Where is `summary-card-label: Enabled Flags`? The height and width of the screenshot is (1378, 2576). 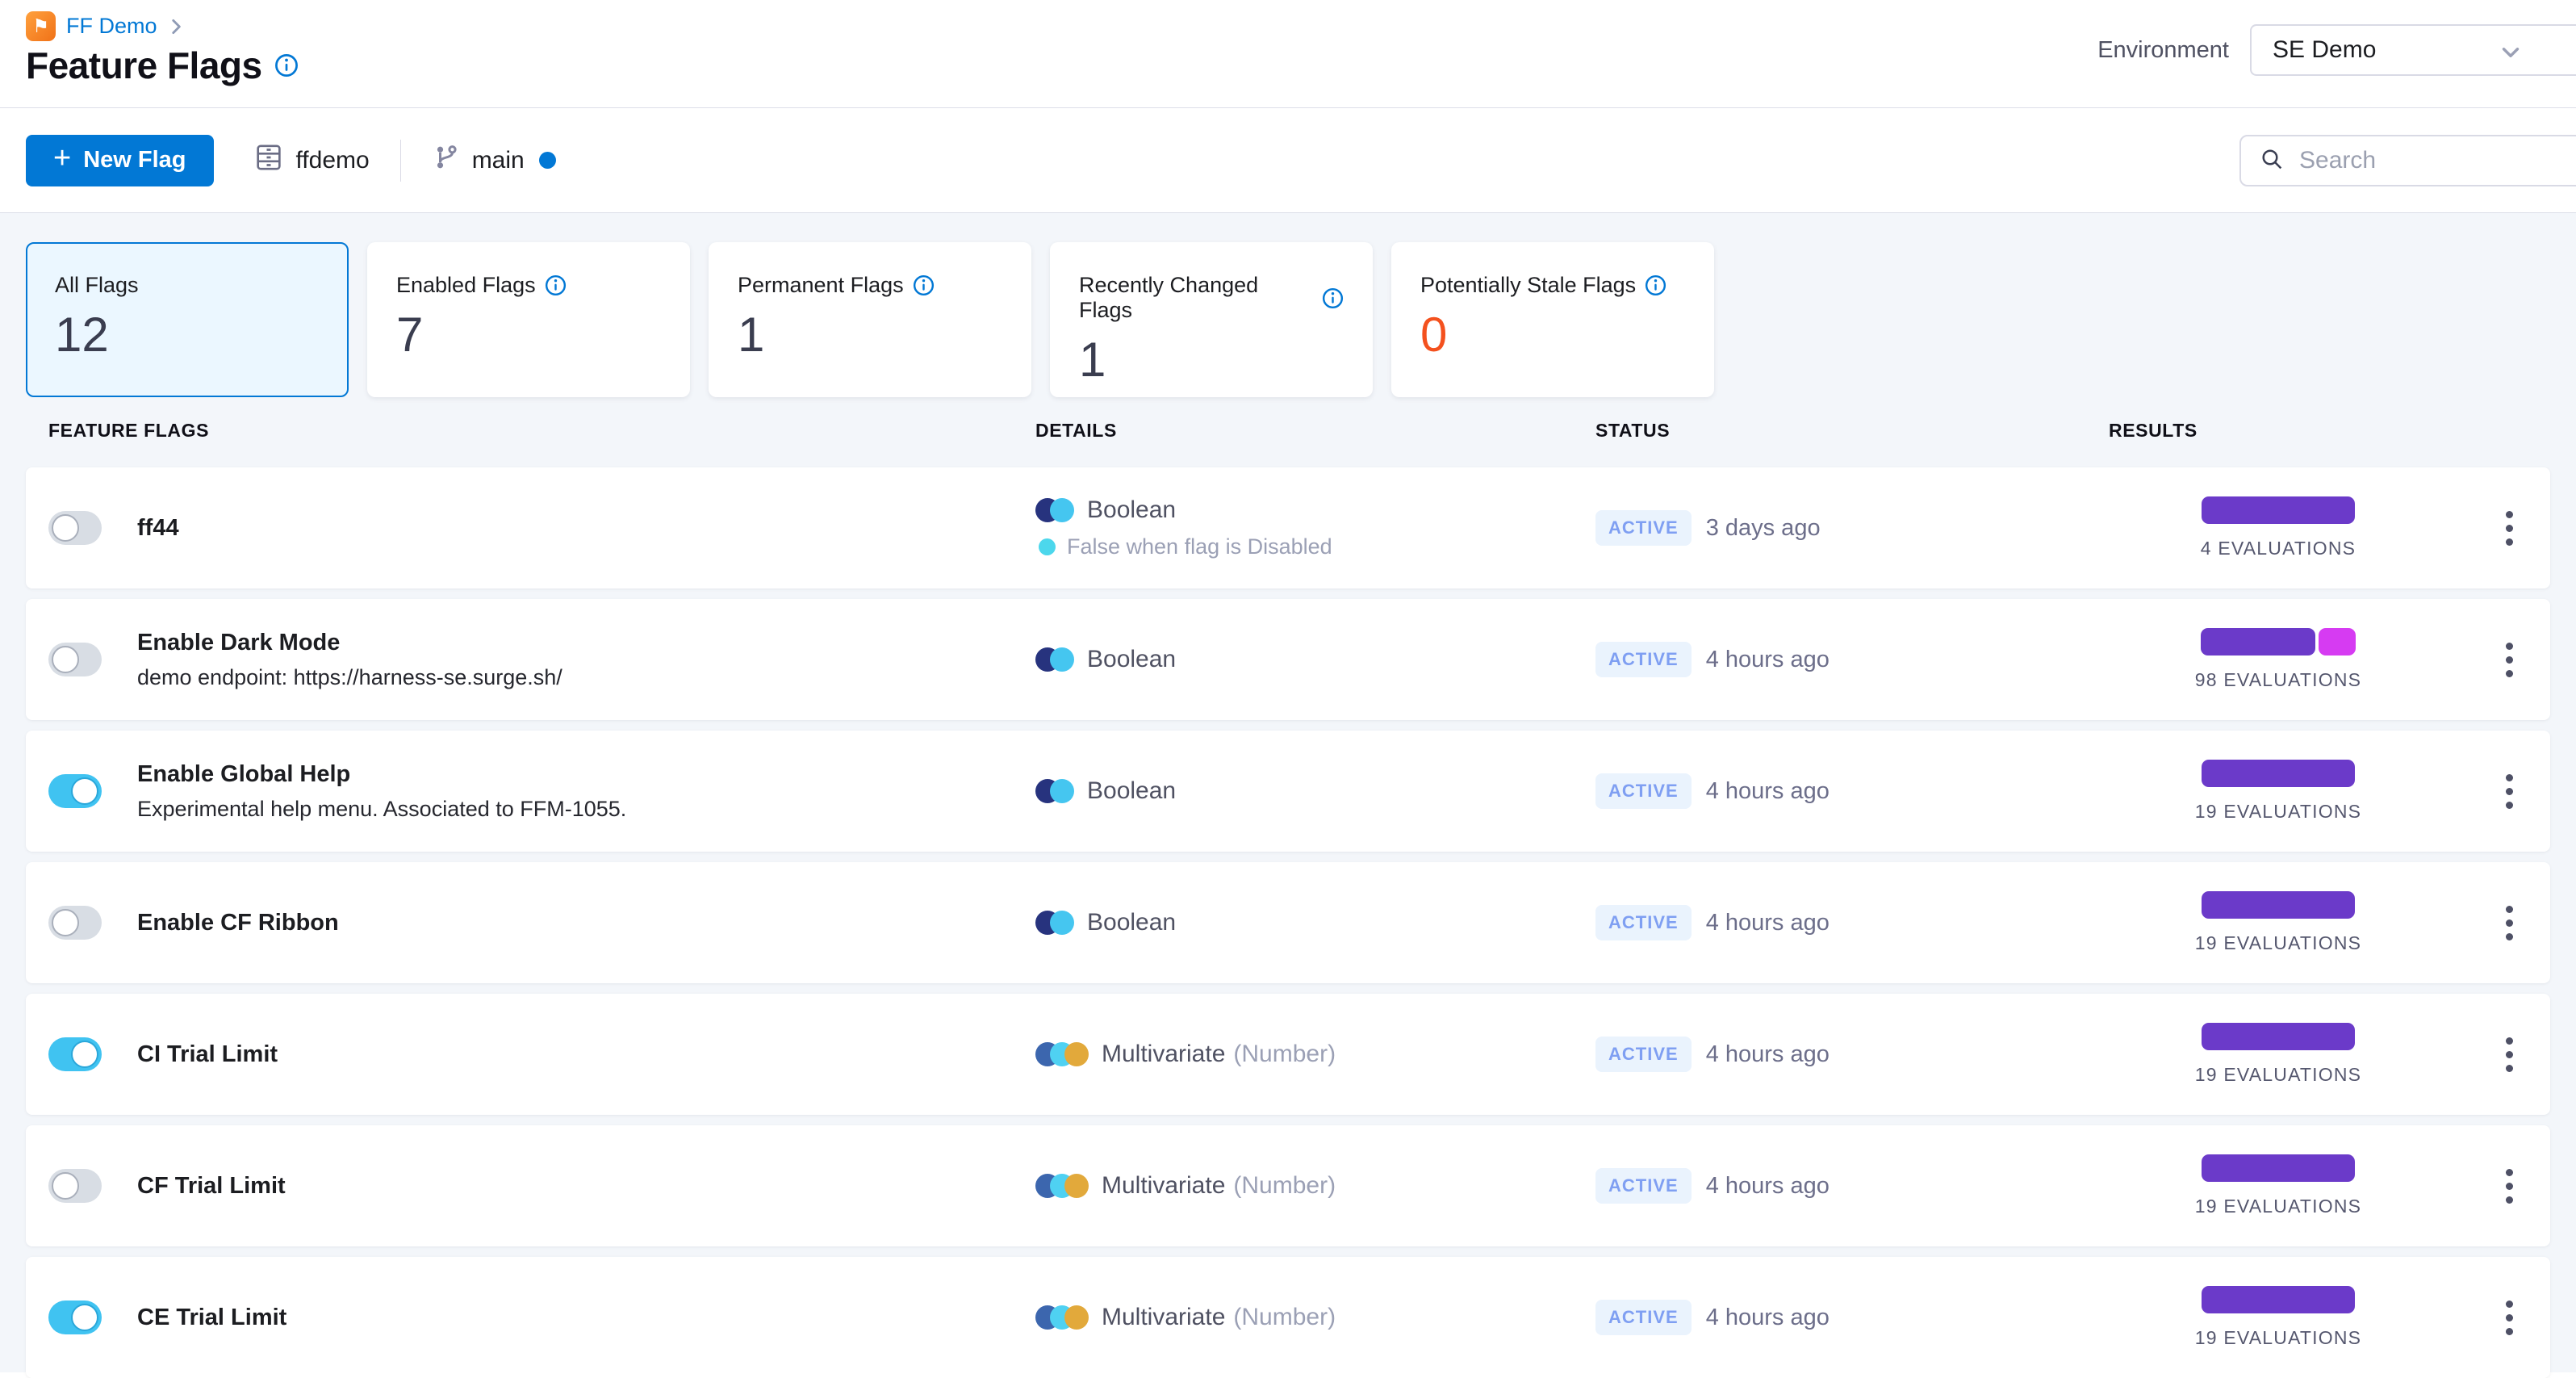 summary-card-label: Enabled Flags is located at coordinates (466, 285).